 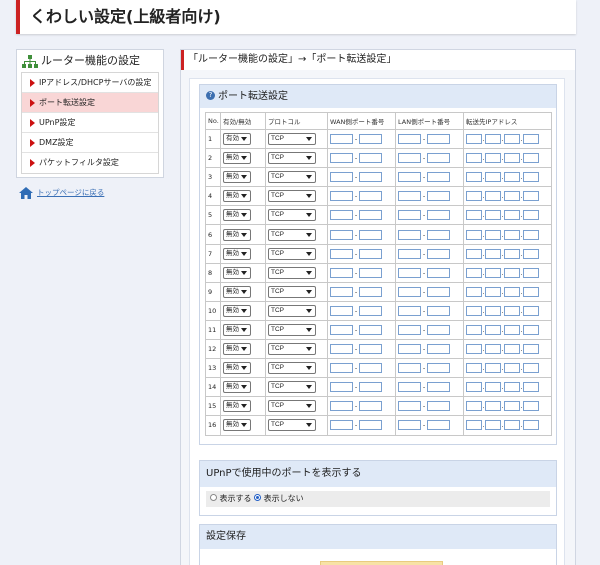 I want to click on sidebar-item-dmz: DMZ設定, so click(x=90, y=143).